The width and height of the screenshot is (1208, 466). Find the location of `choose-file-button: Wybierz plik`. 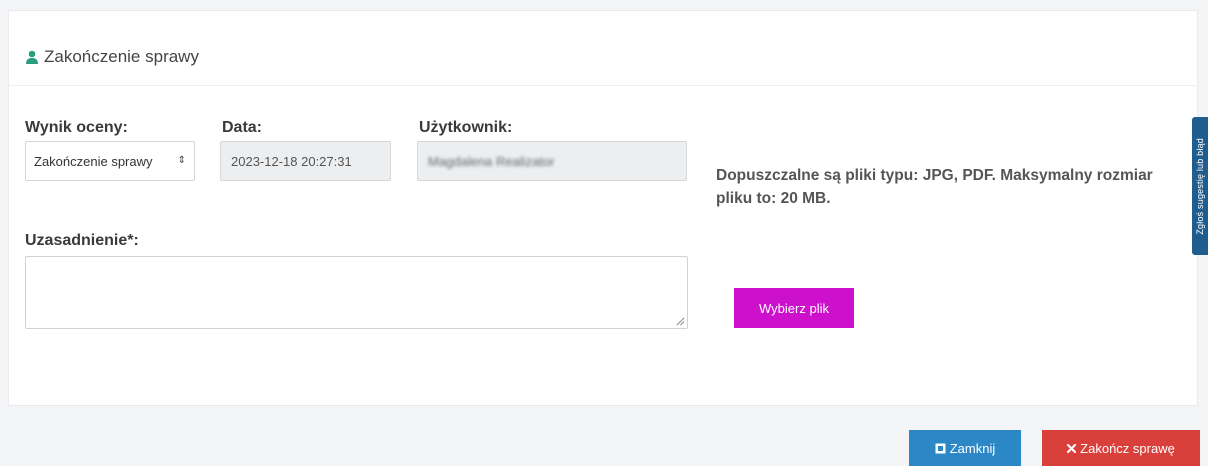

choose-file-button: Wybierz plik is located at coordinates (794, 308).